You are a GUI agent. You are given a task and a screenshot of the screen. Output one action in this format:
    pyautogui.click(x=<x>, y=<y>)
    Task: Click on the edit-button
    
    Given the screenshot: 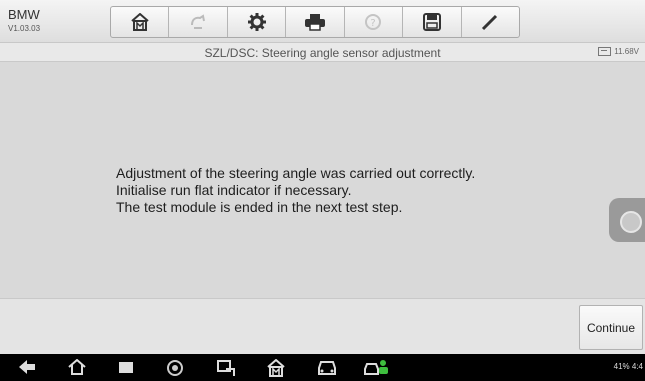 What is the action you would take?
    pyautogui.click(x=490, y=22)
    